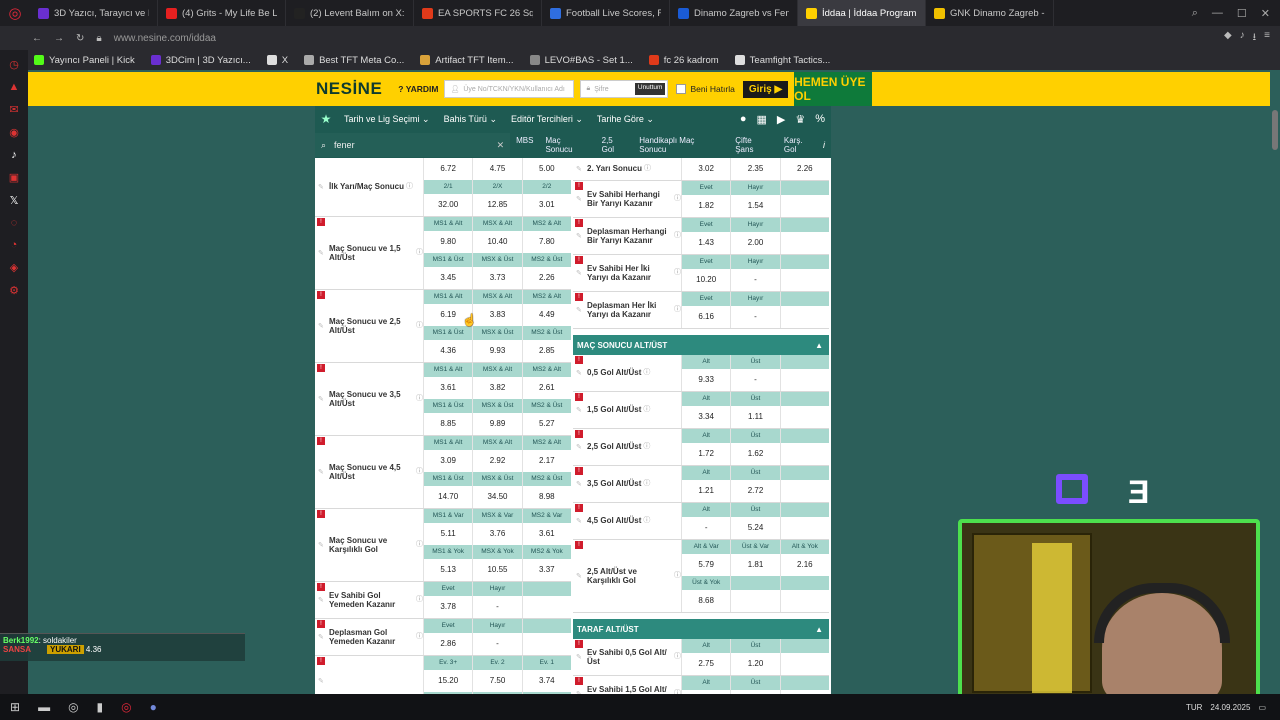  What do you see at coordinates (546, 242) in the screenshot?
I see `odds-value: 7.80` at bounding box center [546, 242].